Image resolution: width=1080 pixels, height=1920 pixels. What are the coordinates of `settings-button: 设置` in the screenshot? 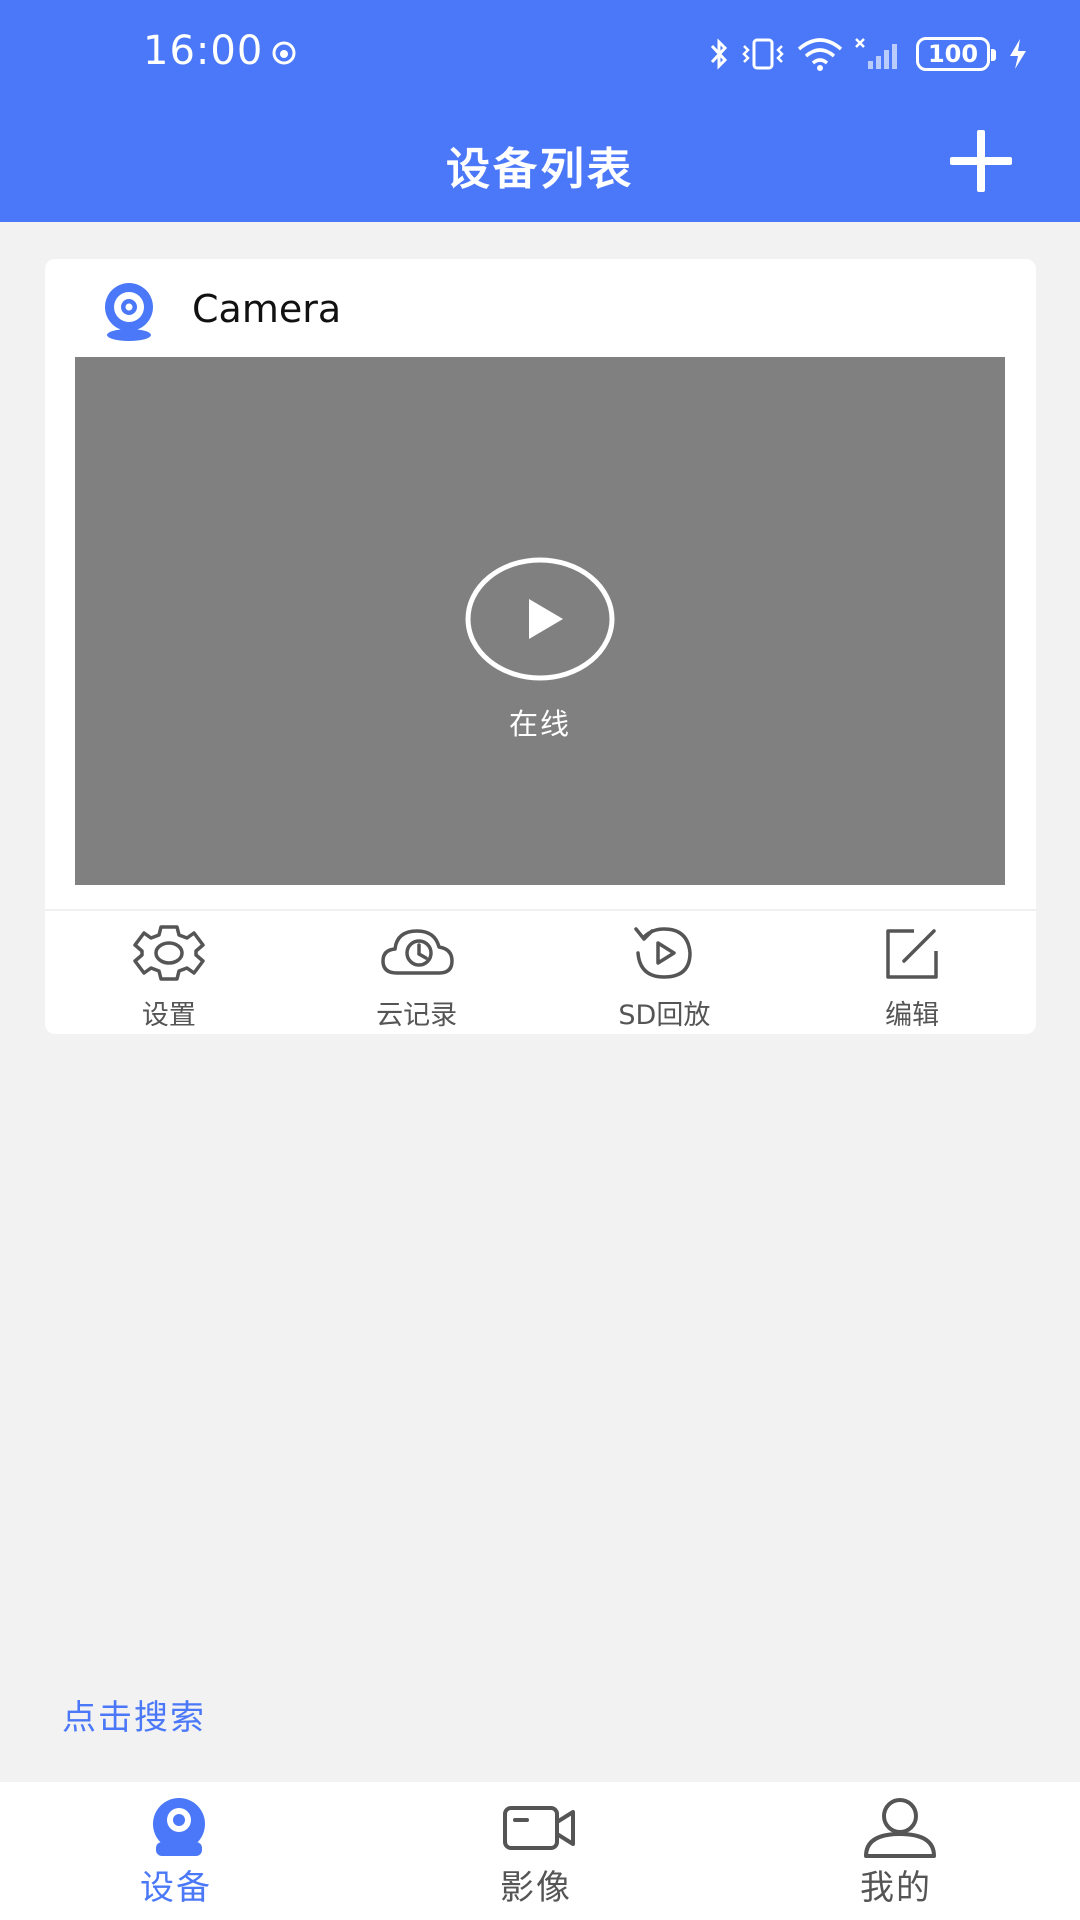 It's located at (169, 972).